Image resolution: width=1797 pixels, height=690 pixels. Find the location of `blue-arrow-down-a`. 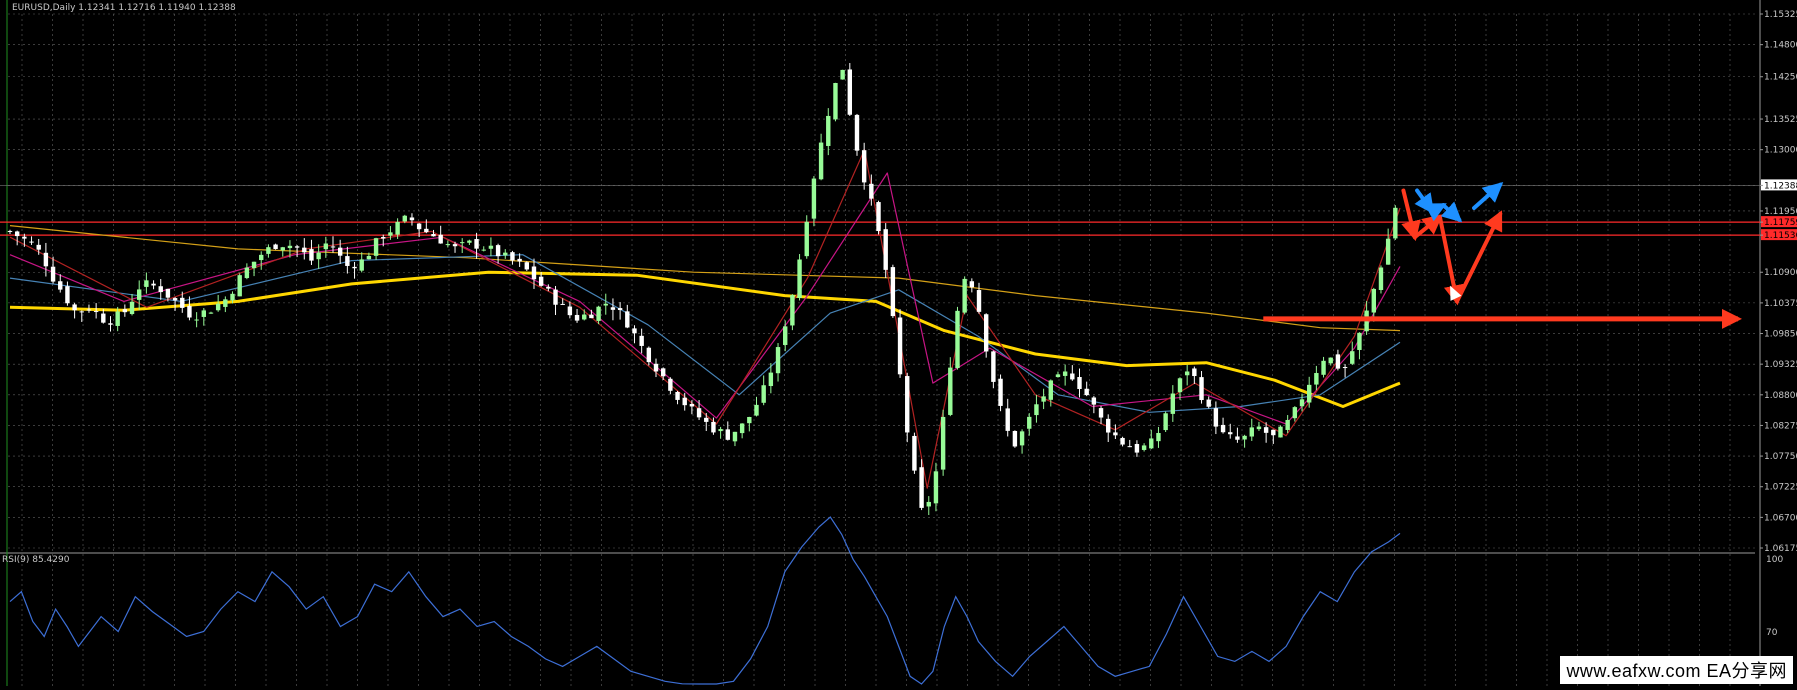

blue-arrow-down-a is located at coordinates (1424, 201).